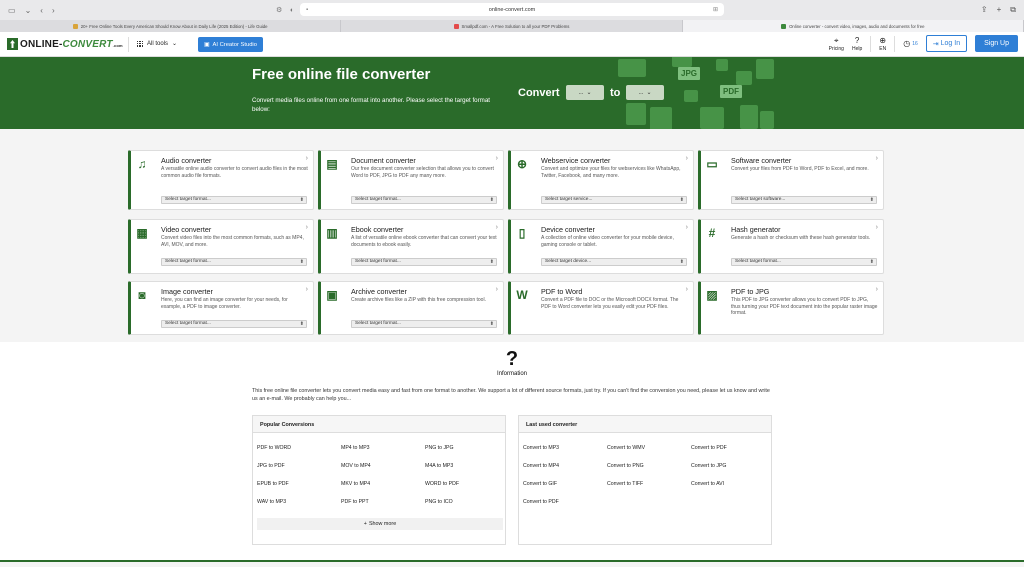 The width and height of the screenshot is (1024, 567). Describe the element at coordinates (511, 374) in the screenshot. I see `section-title: Information` at that location.